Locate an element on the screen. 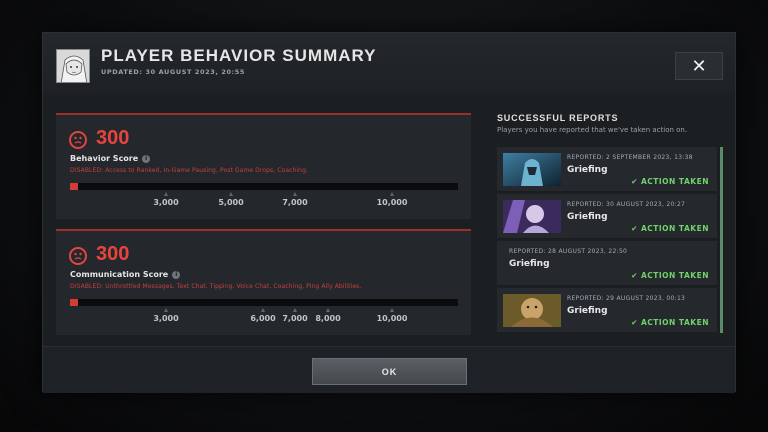 The width and height of the screenshot is (768, 432). communication-score-value: 300 is located at coordinates (113, 254).